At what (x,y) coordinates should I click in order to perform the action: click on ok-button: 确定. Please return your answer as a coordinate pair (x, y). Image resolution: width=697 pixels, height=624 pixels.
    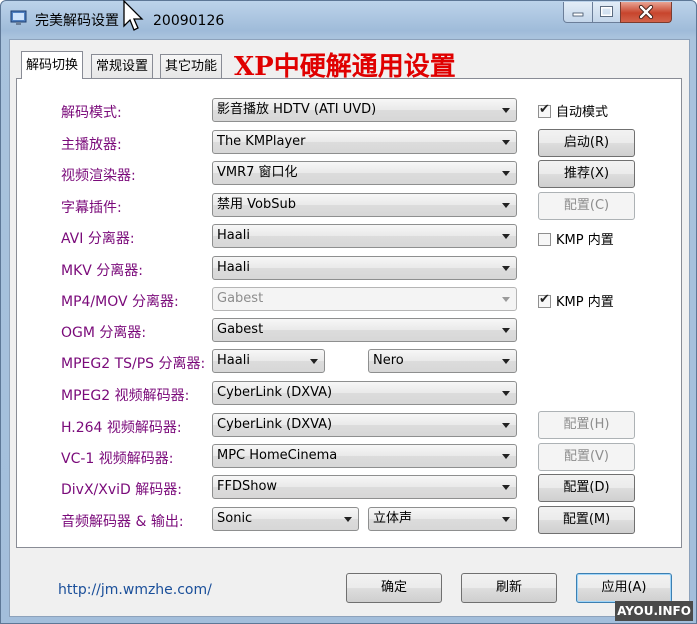
    Looking at the image, I should click on (394, 588).